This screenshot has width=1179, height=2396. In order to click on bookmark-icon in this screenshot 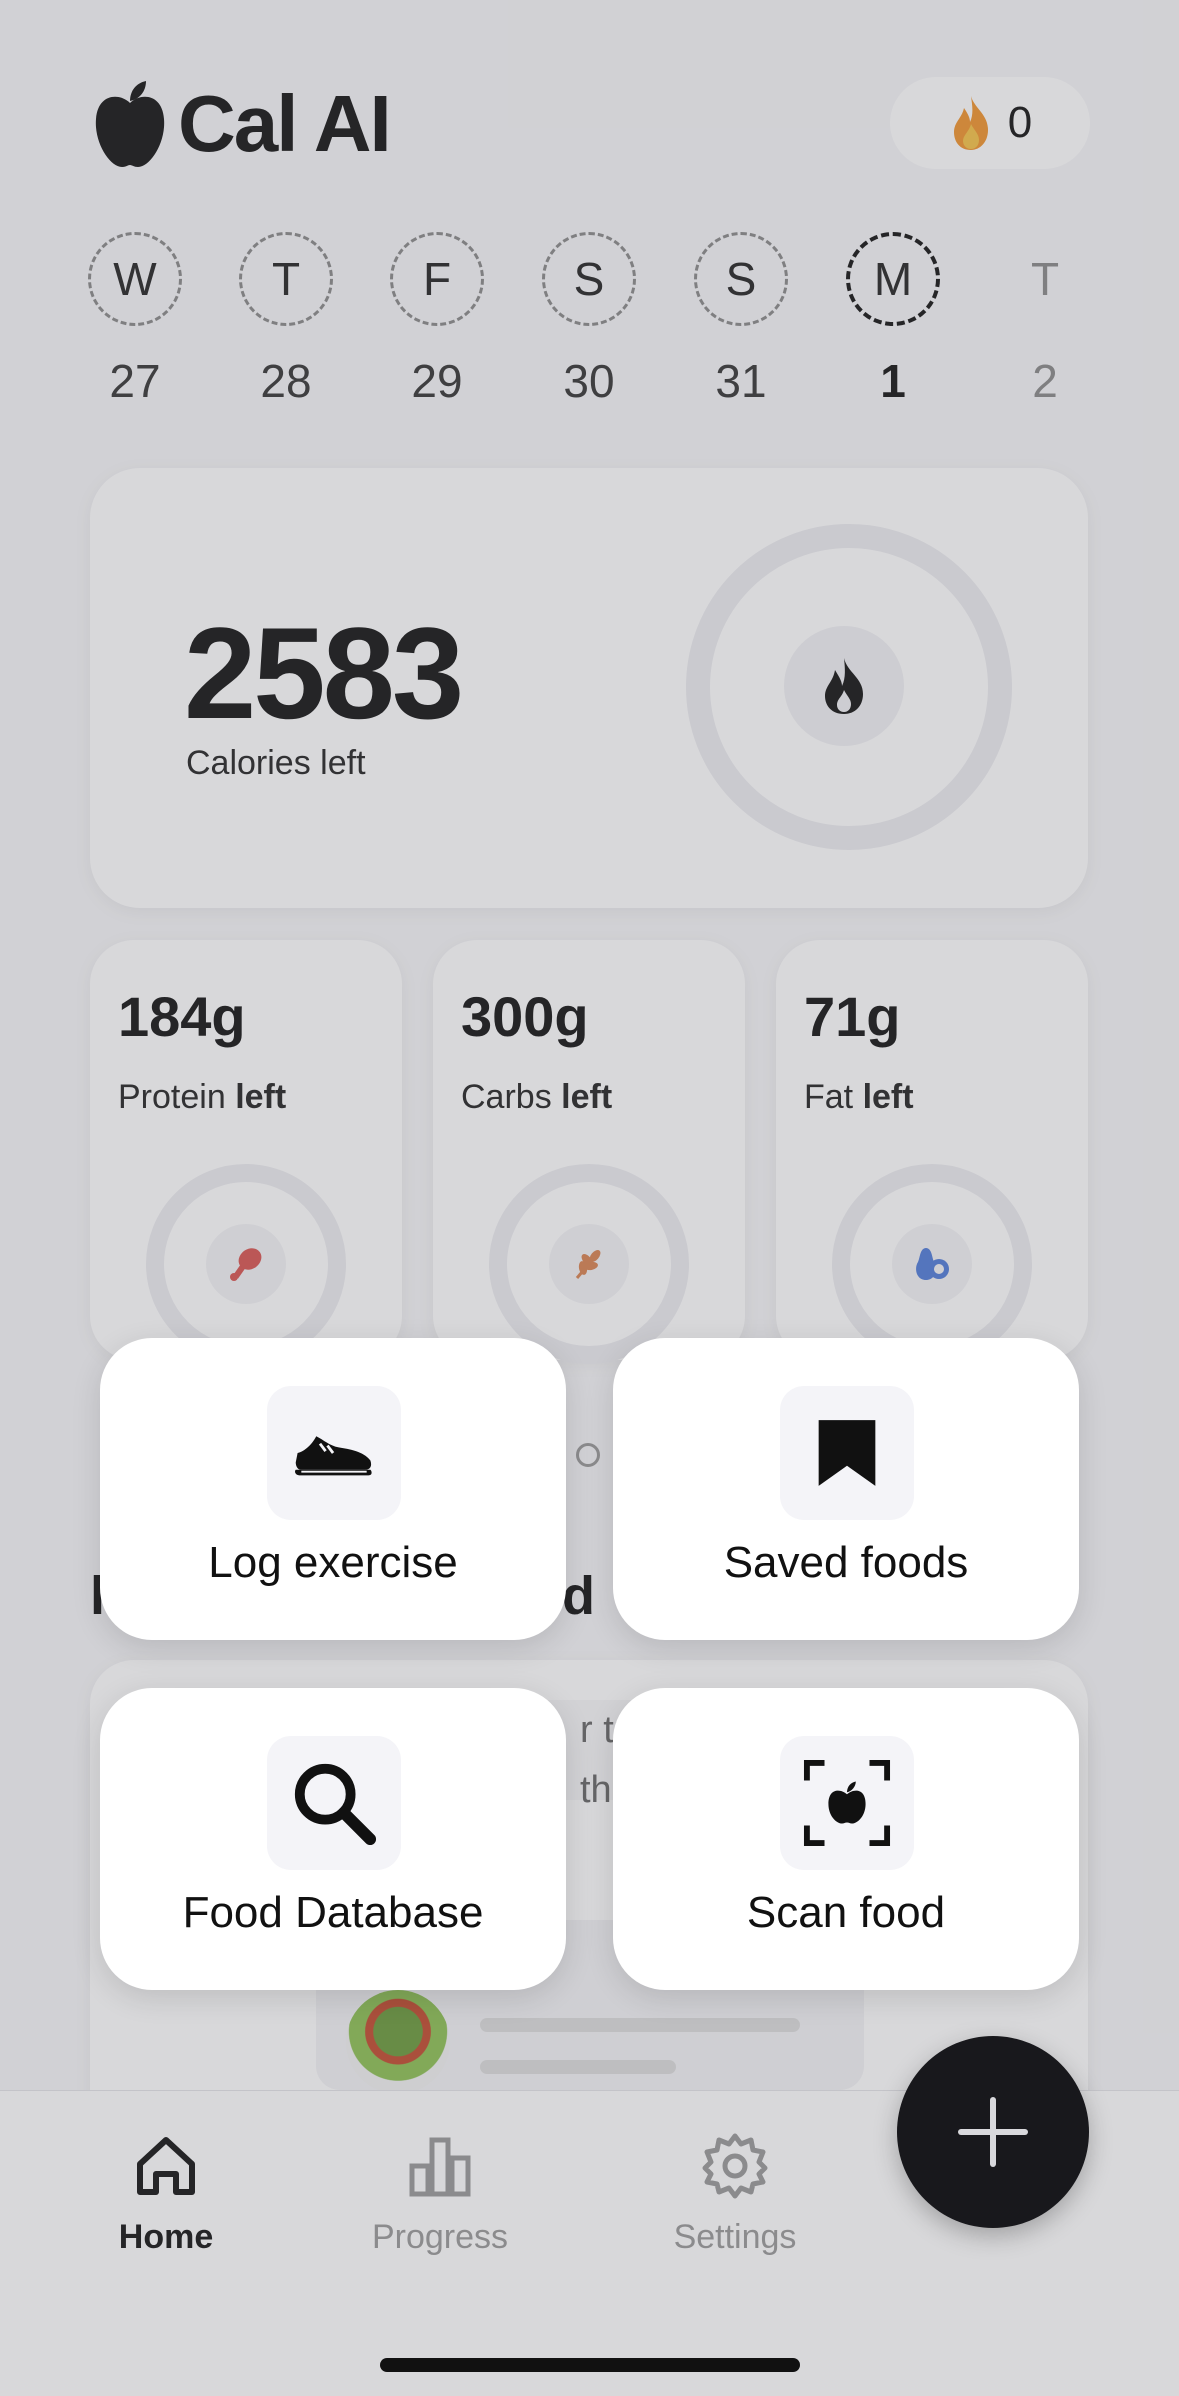, I will do `click(847, 1453)`.